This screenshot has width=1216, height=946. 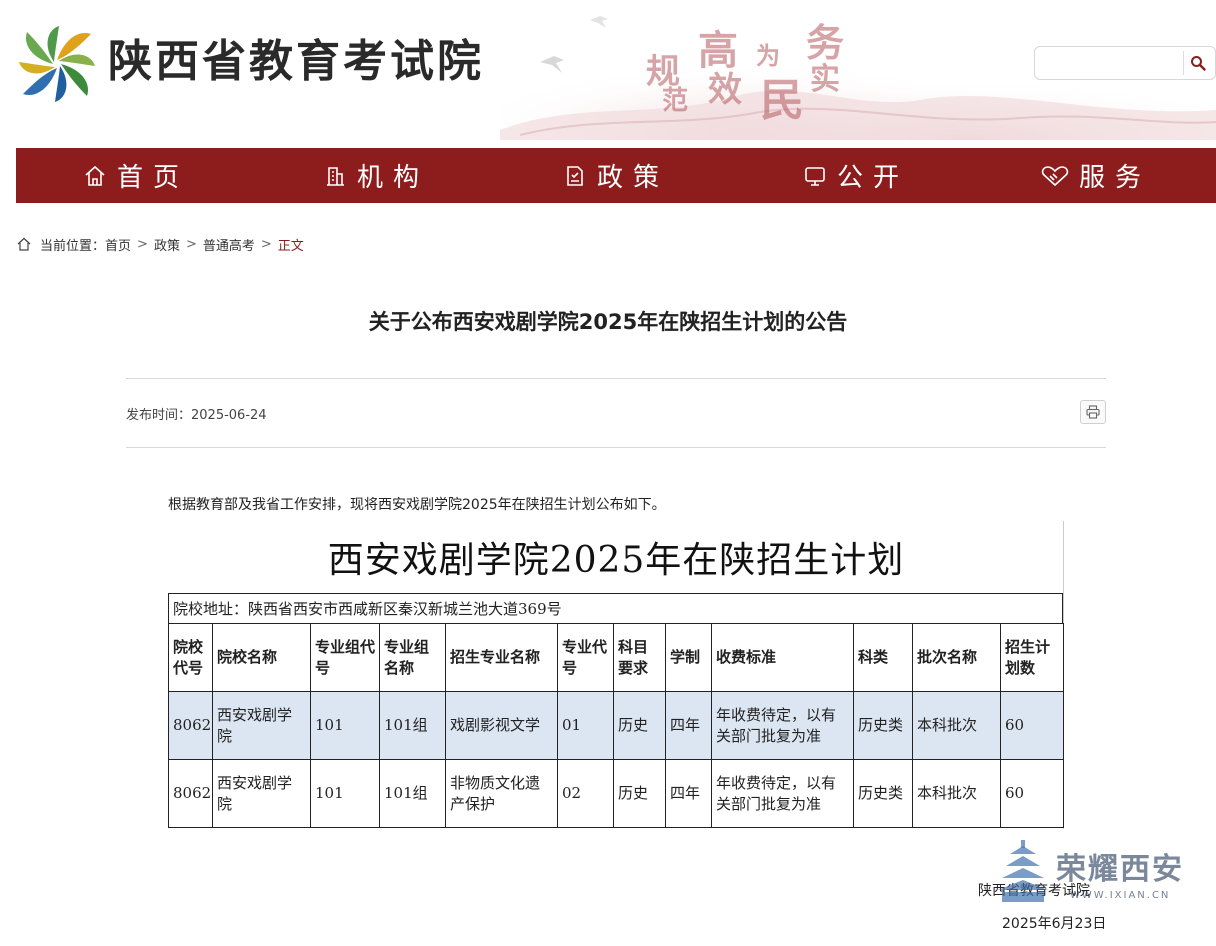 What do you see at coordinates (190, 657) in the screenshot?
I see `column-header: 院校代号` at bounding box center [190, 657].